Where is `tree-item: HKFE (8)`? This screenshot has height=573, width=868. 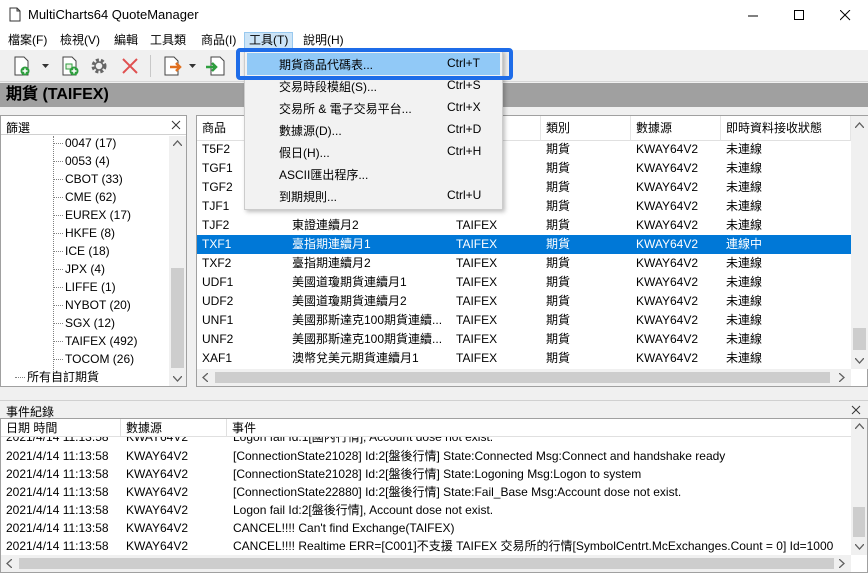 tree-item: HKFE (8) is located at coordinates (90, 233).